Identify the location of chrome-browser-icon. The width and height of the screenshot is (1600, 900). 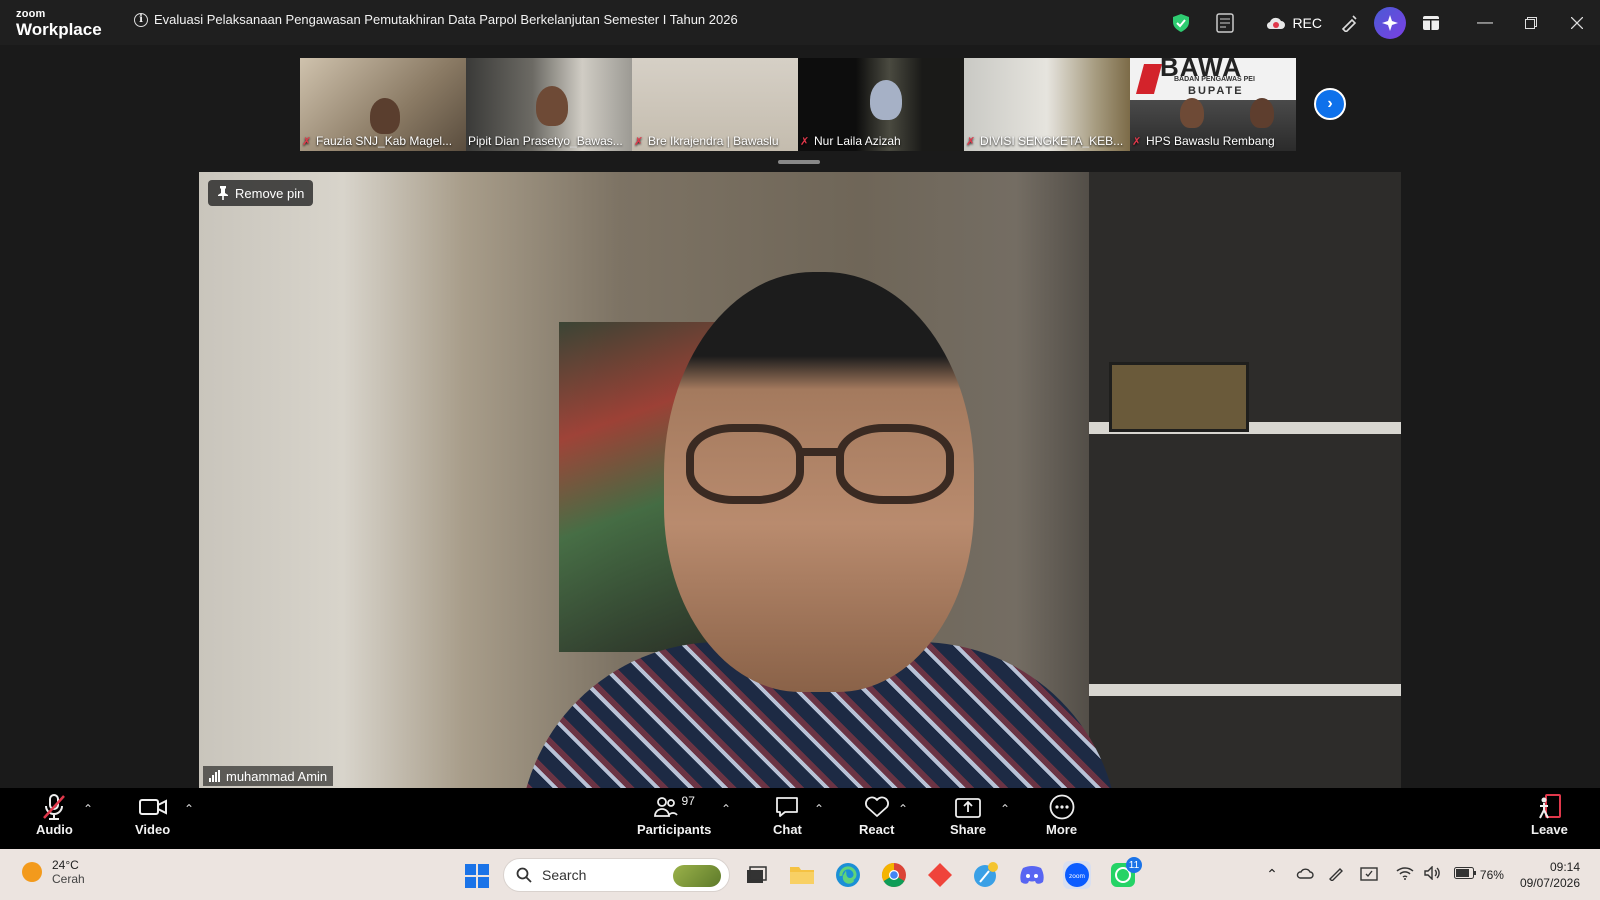
(894, 875).